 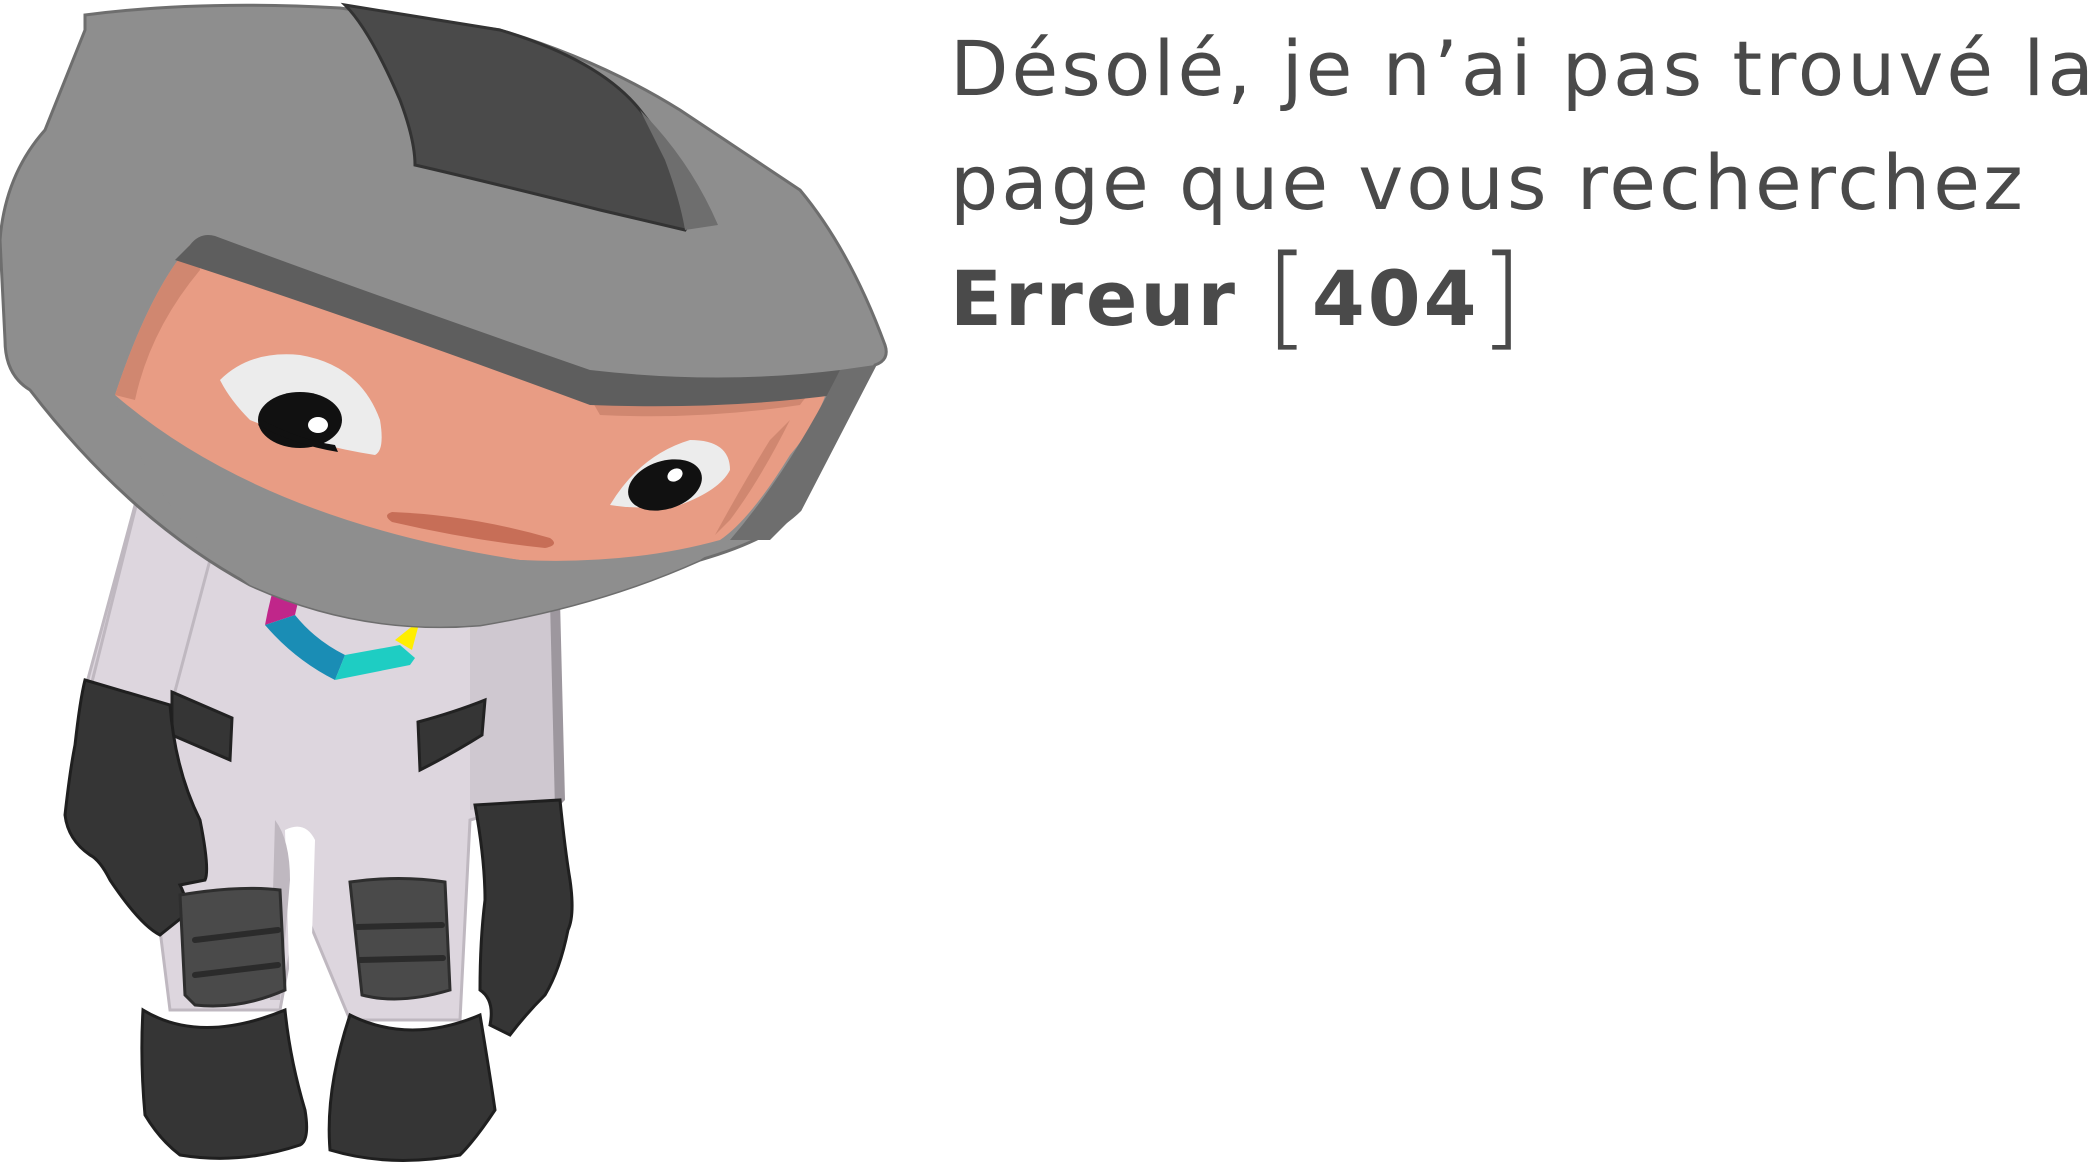 I want to click on error-message-line-1: Désolé, je n’ai pas trouvé la, so click(x=1523, y=68).